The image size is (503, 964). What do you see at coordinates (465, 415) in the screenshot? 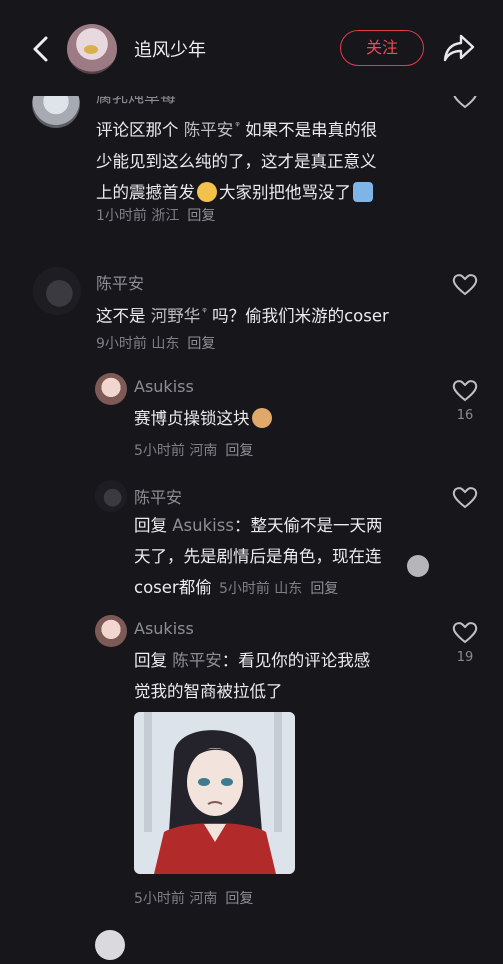
I see `like-count: 16` at bounding box center [465, 415].